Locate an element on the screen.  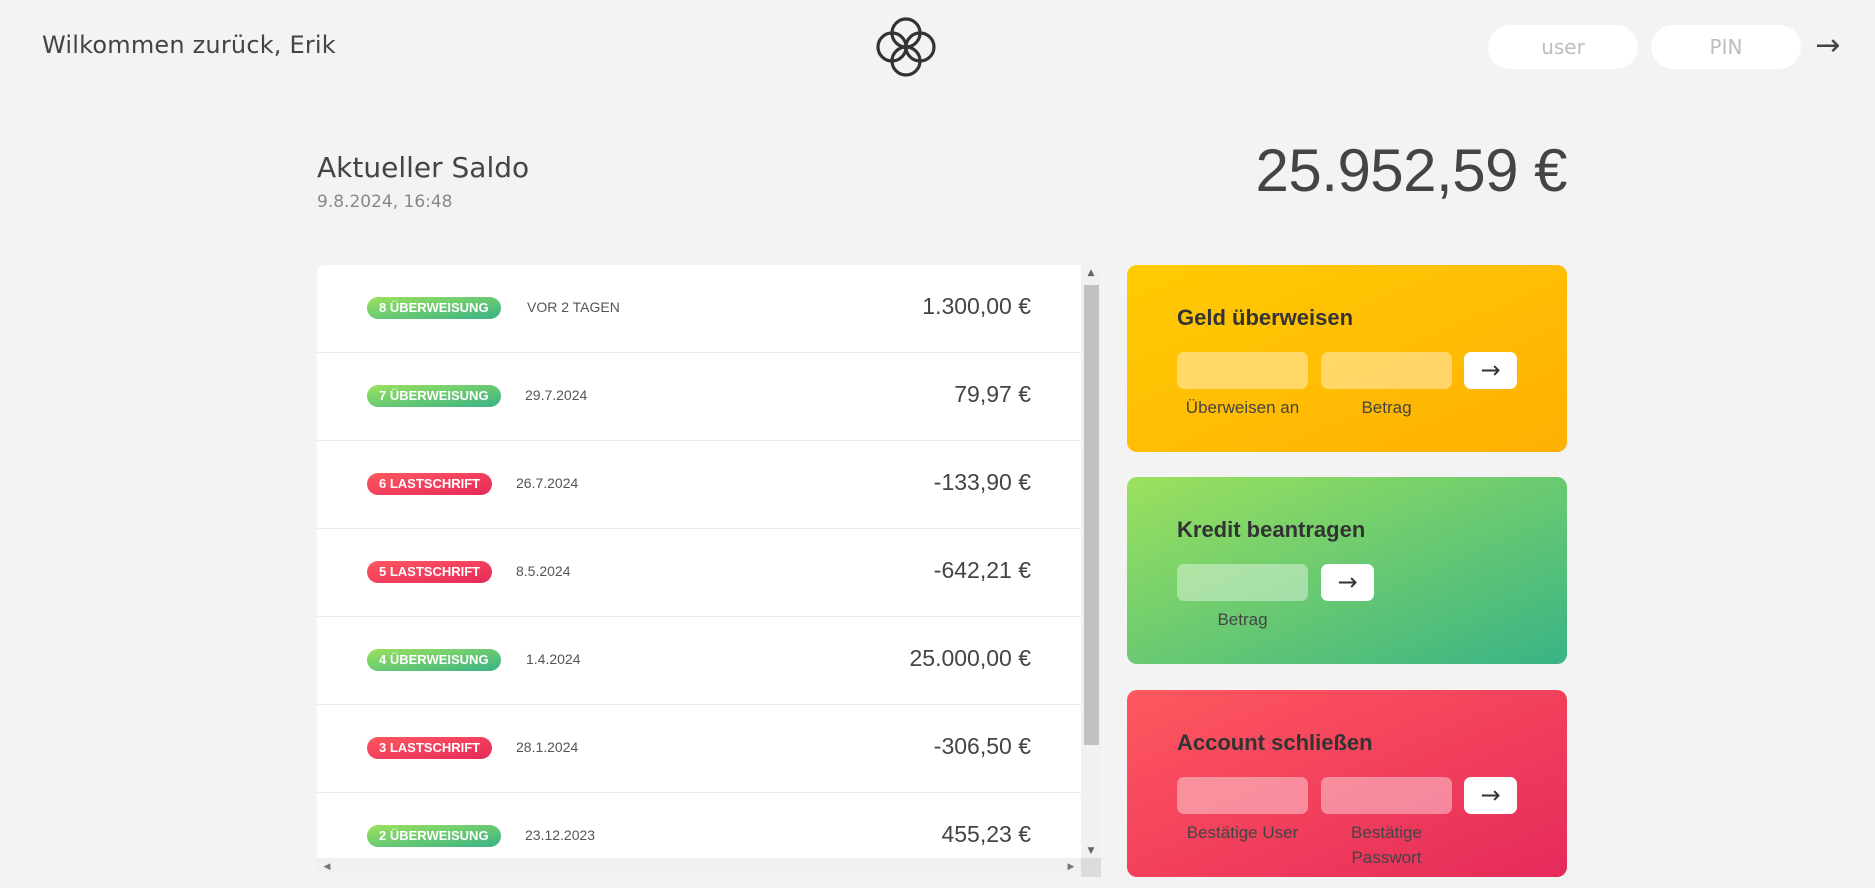
transfer-to-label: Überweisen an is located at coordinates (1242, 407).